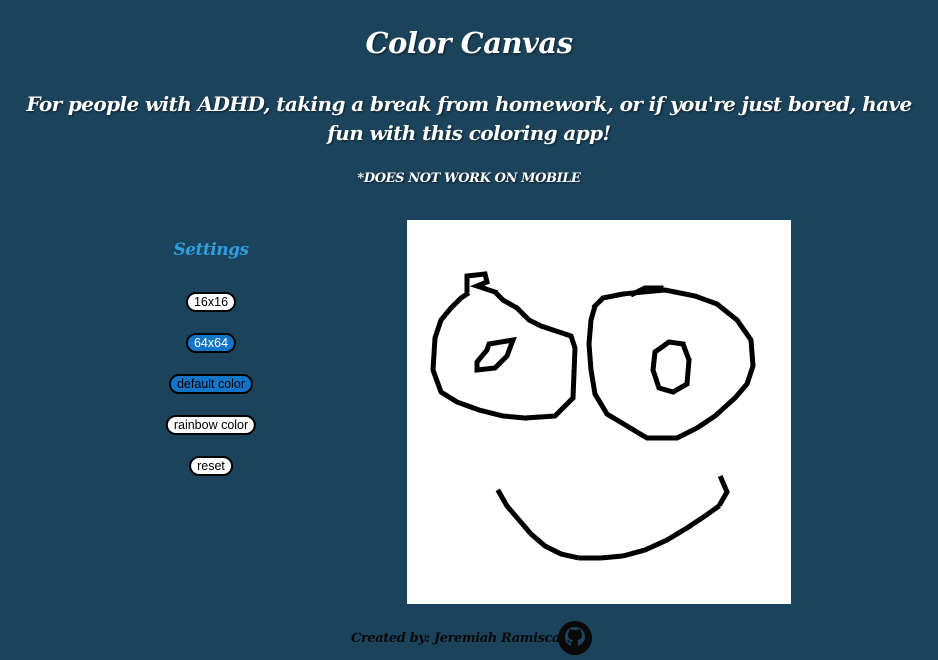 The image size is (938, 660). Describe the element at coordinates (211, 343) in the screenshot. I see `grid-64-button: 64x64` at that location.